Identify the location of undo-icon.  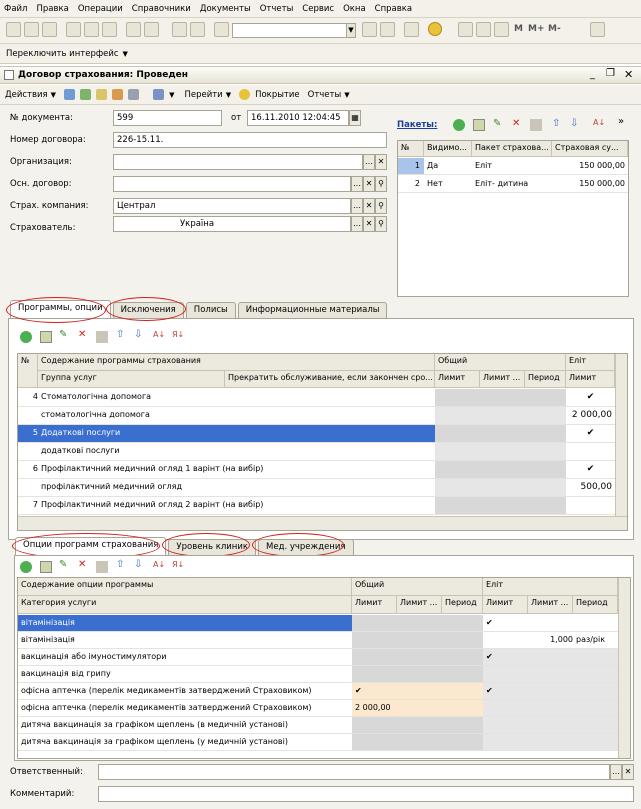
(179, 29).